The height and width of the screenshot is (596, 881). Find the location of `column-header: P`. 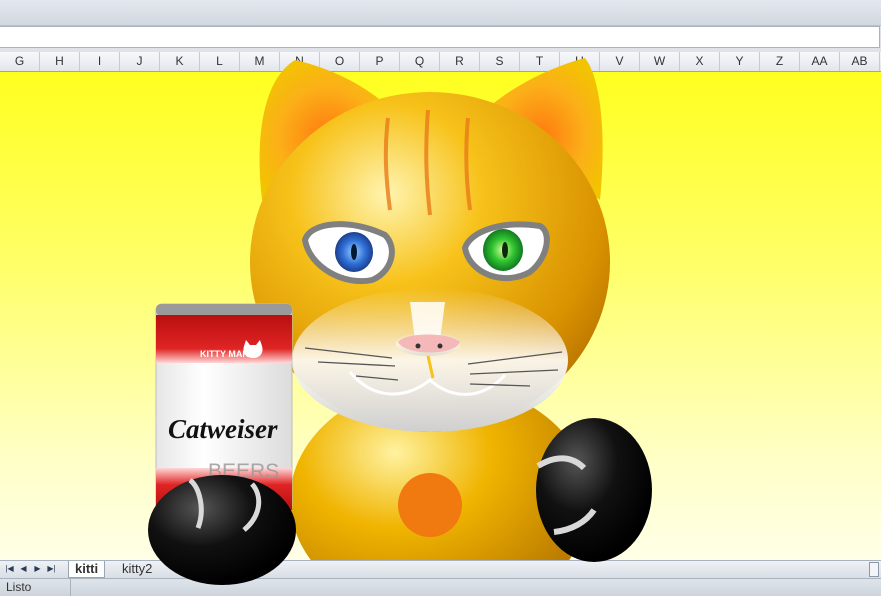

column-header: P is located at coordinates (380, 61).